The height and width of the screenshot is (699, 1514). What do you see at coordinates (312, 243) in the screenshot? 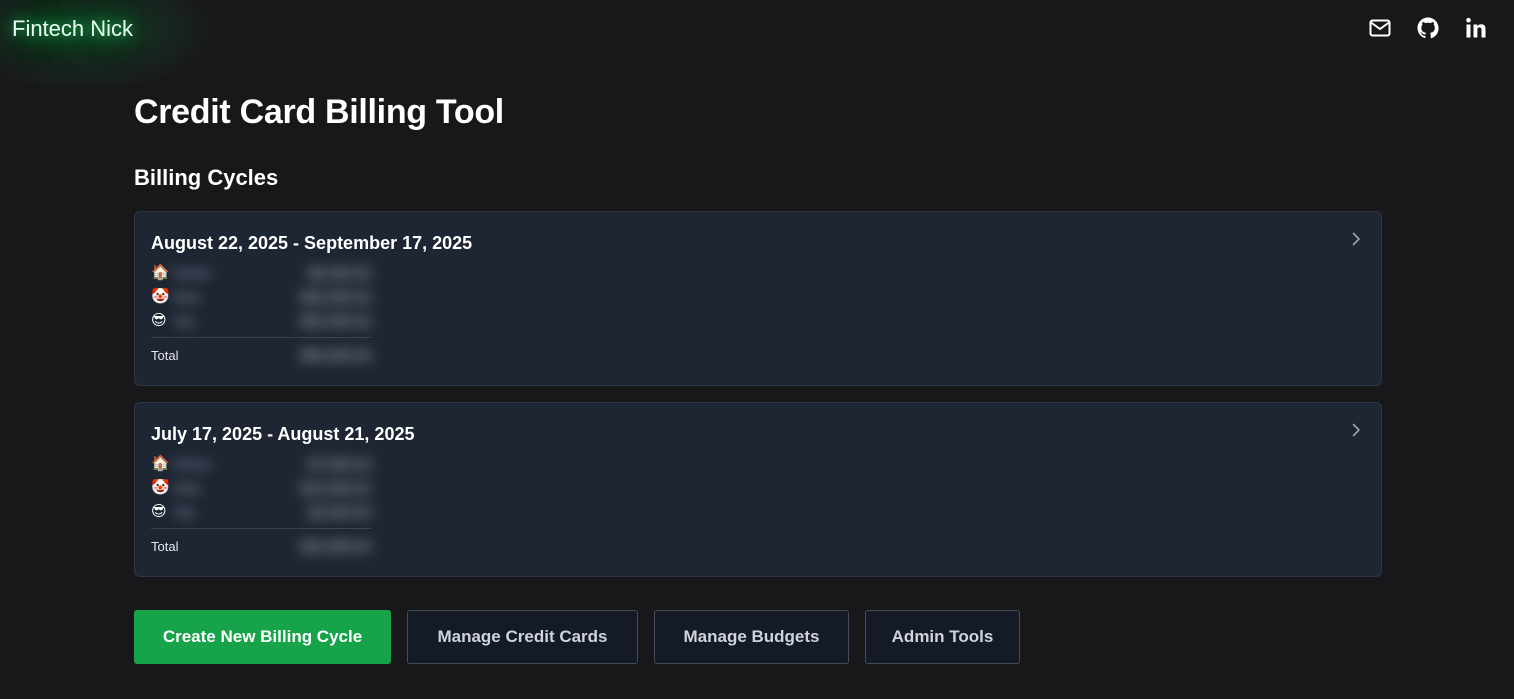
I see `cycle-date-range: August 22, 2025 - September 17, 2025` at bounding box center [312, 243].